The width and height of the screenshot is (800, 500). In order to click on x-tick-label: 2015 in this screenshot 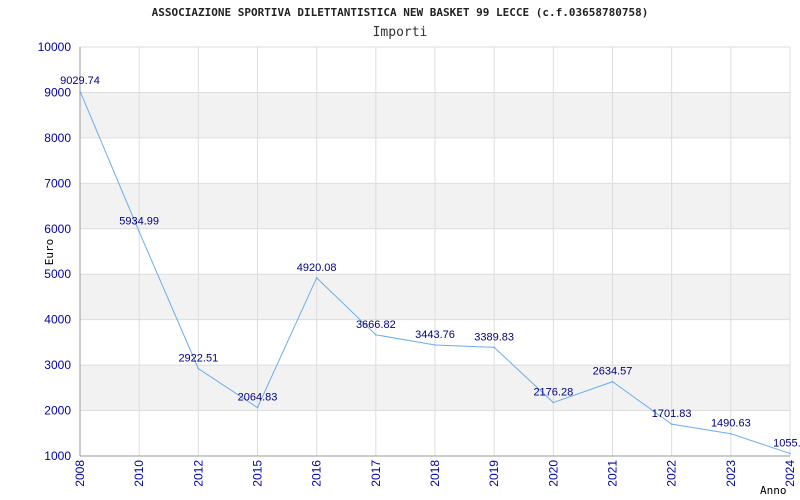, I will do `click(258, 473)`.